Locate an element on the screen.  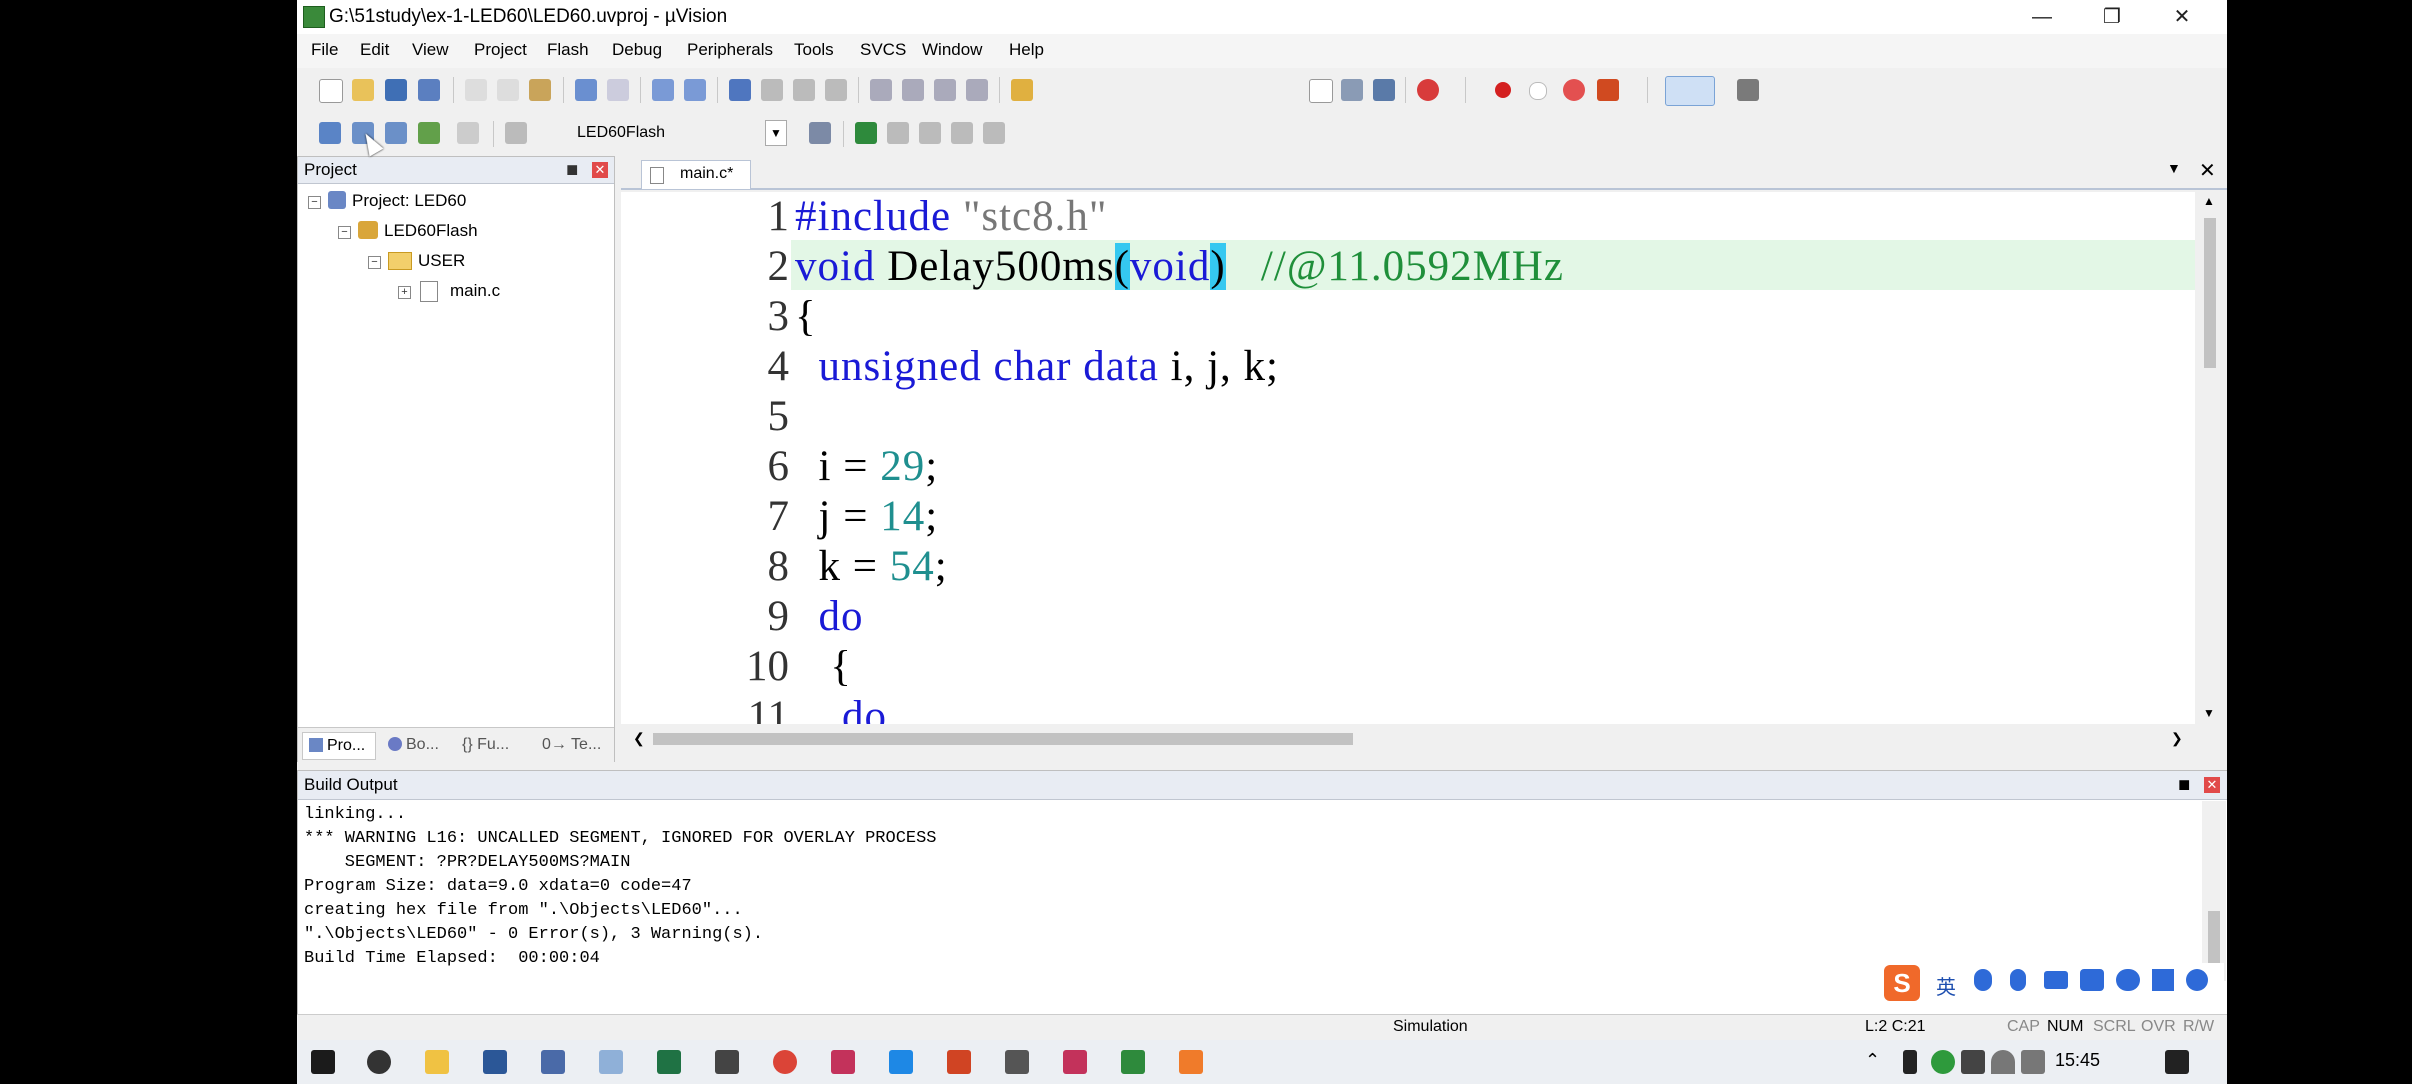
window-layout-icon is located at coordinates (1690, 91).